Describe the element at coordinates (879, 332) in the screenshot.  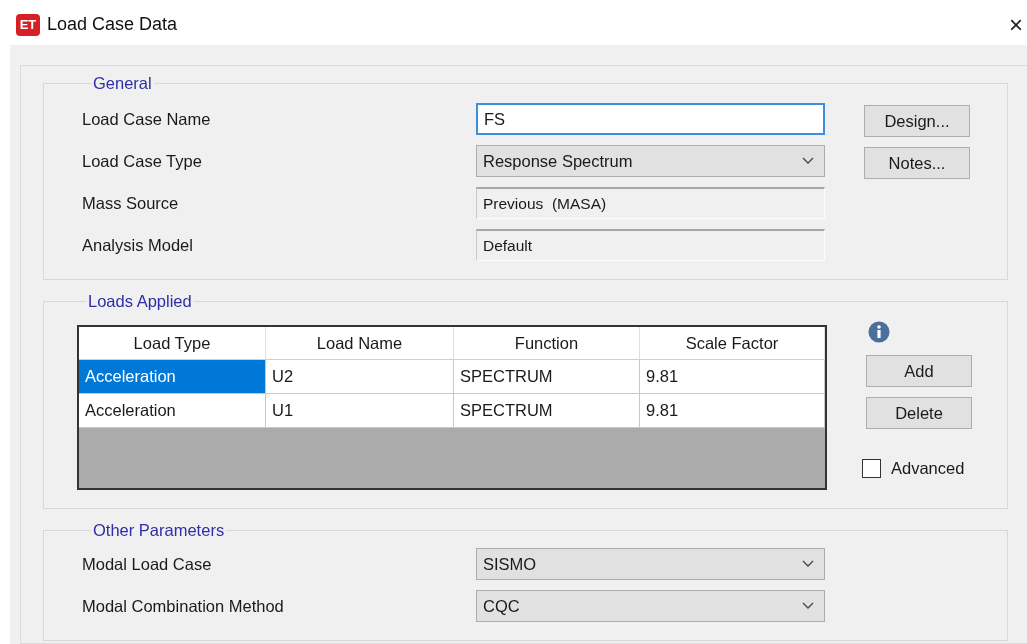
I see `info-icon` at that location.